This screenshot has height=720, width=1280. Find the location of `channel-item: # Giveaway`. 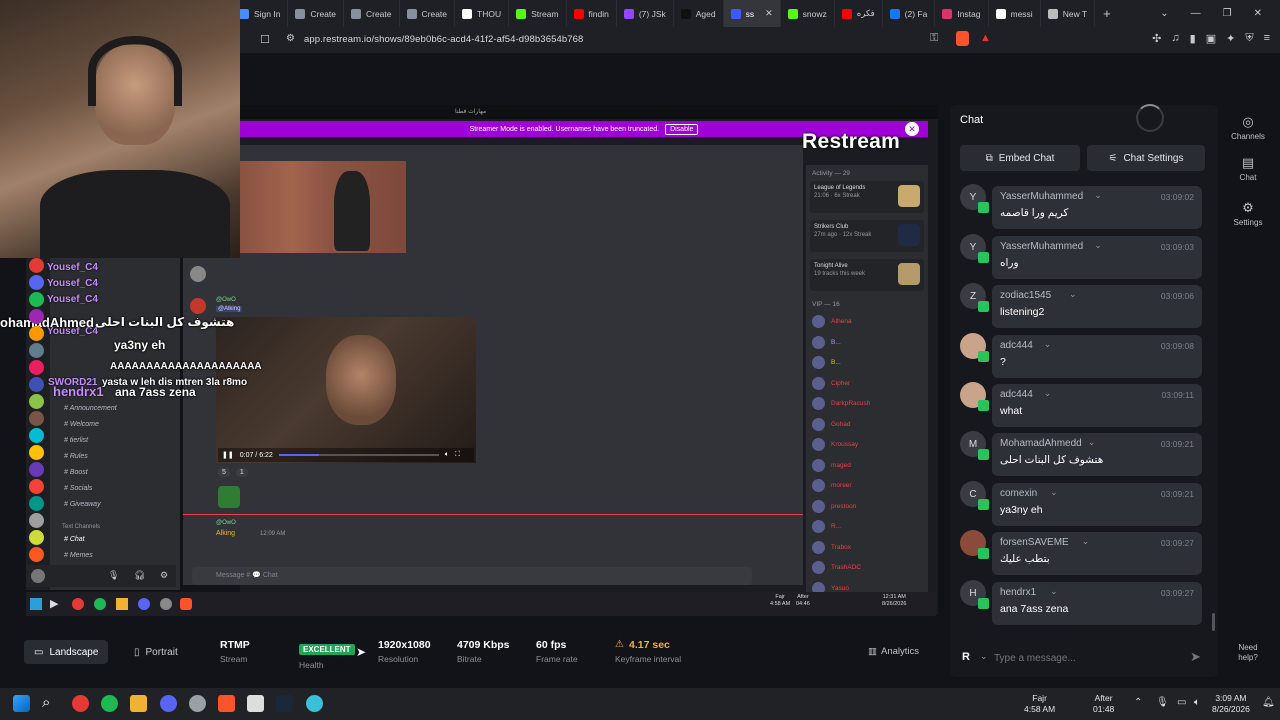

channel-item: # Giveaway is located at coordinates (82, 504).